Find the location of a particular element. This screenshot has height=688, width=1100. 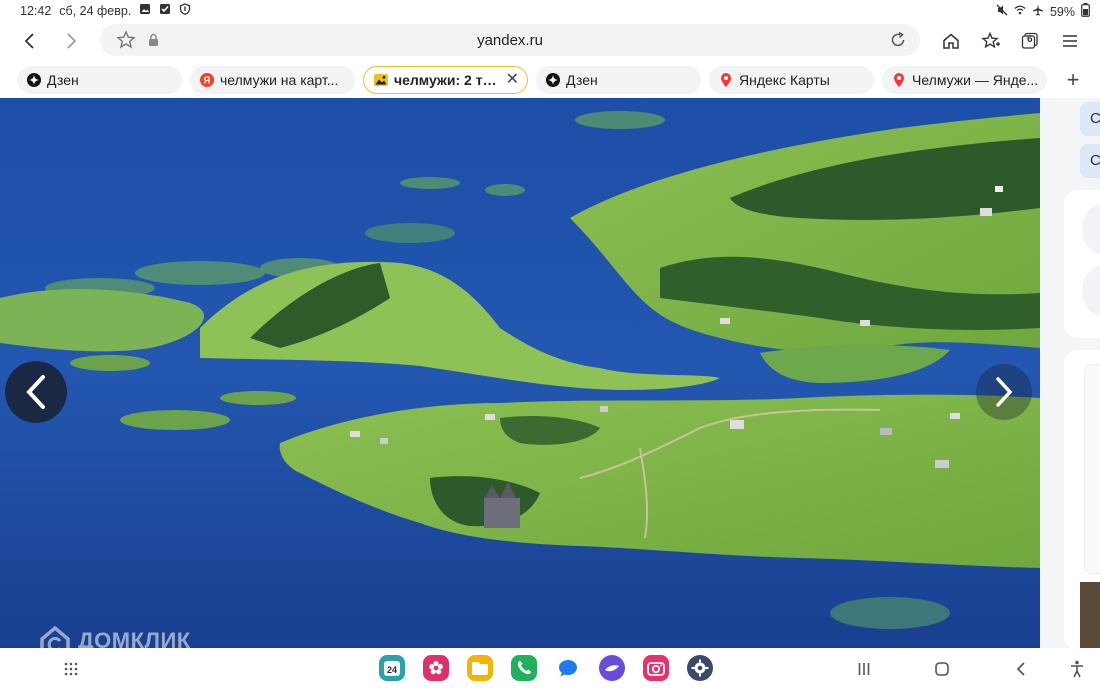

settings-app-icon is located at coordinates (700, 668).